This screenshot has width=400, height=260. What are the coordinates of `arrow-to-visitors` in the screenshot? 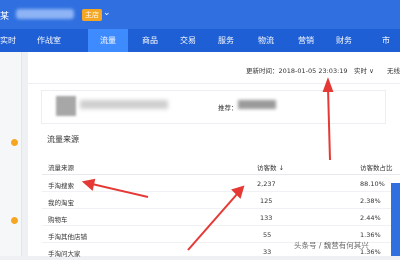 It's located at (213, 221).